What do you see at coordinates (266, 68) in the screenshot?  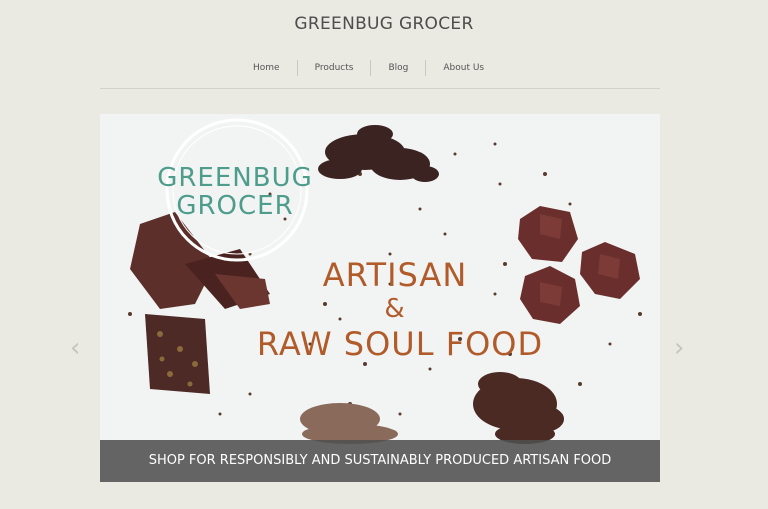 I see `nav-item-home: Home` at bounding box center [266, 68].